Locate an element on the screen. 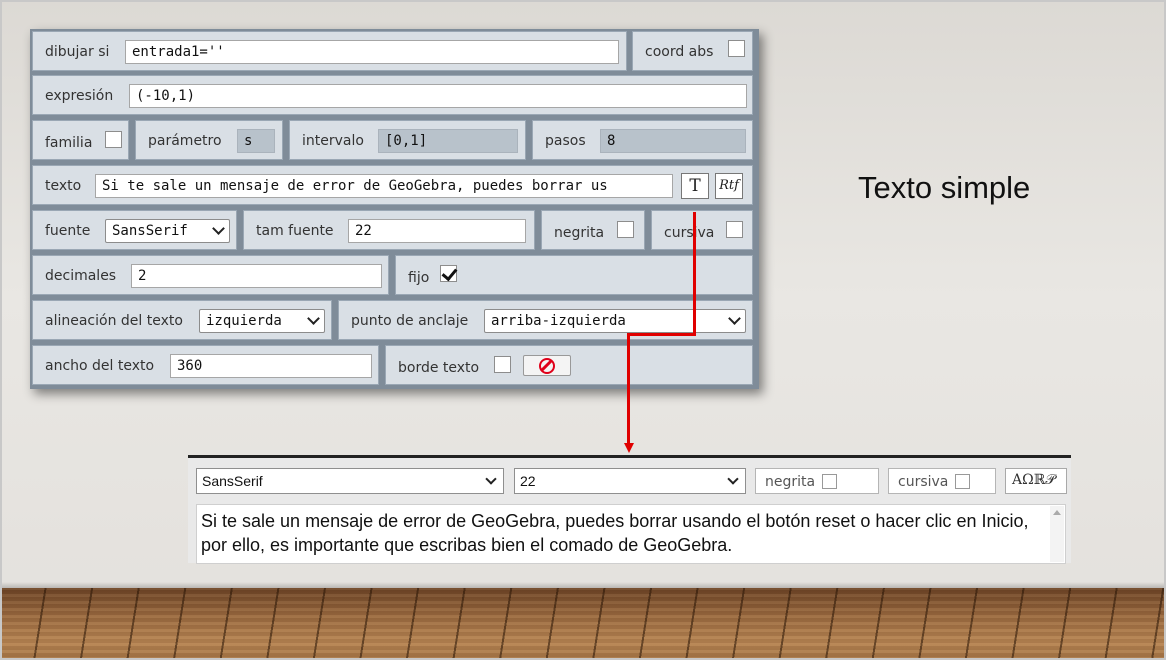  parameter-label: parámetro is located at coordinates (185, 141).